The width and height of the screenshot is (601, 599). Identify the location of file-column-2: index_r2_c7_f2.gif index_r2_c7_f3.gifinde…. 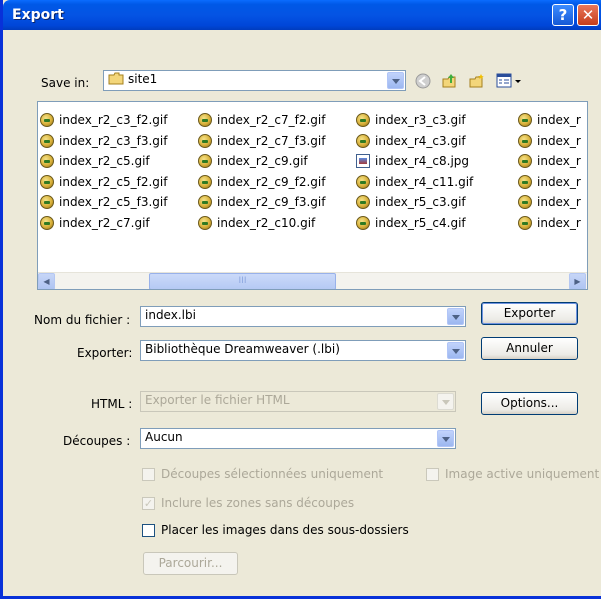
(261, 171).